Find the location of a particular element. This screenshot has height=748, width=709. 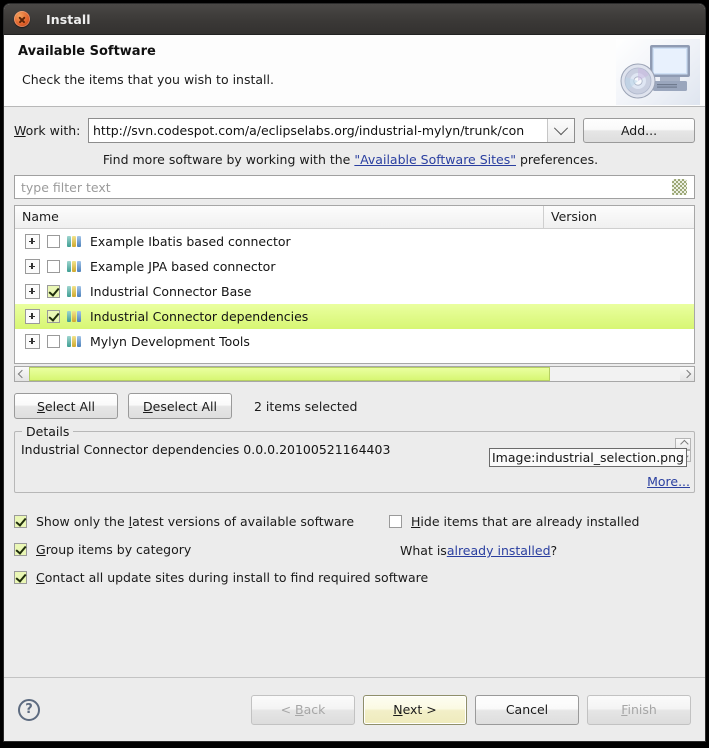

close-icon is located at coordinates (22, 19).